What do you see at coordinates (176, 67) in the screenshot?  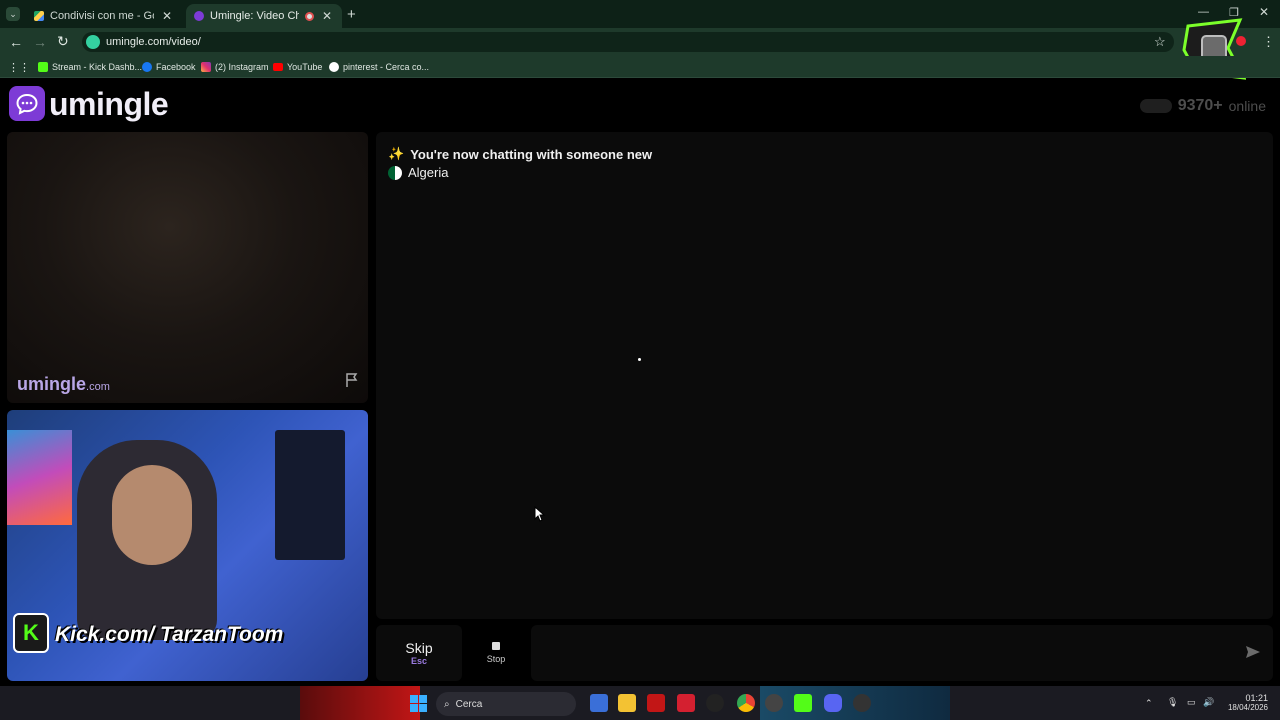 I see `bookmark-label: Facebook` at bounding box center [176, 67].